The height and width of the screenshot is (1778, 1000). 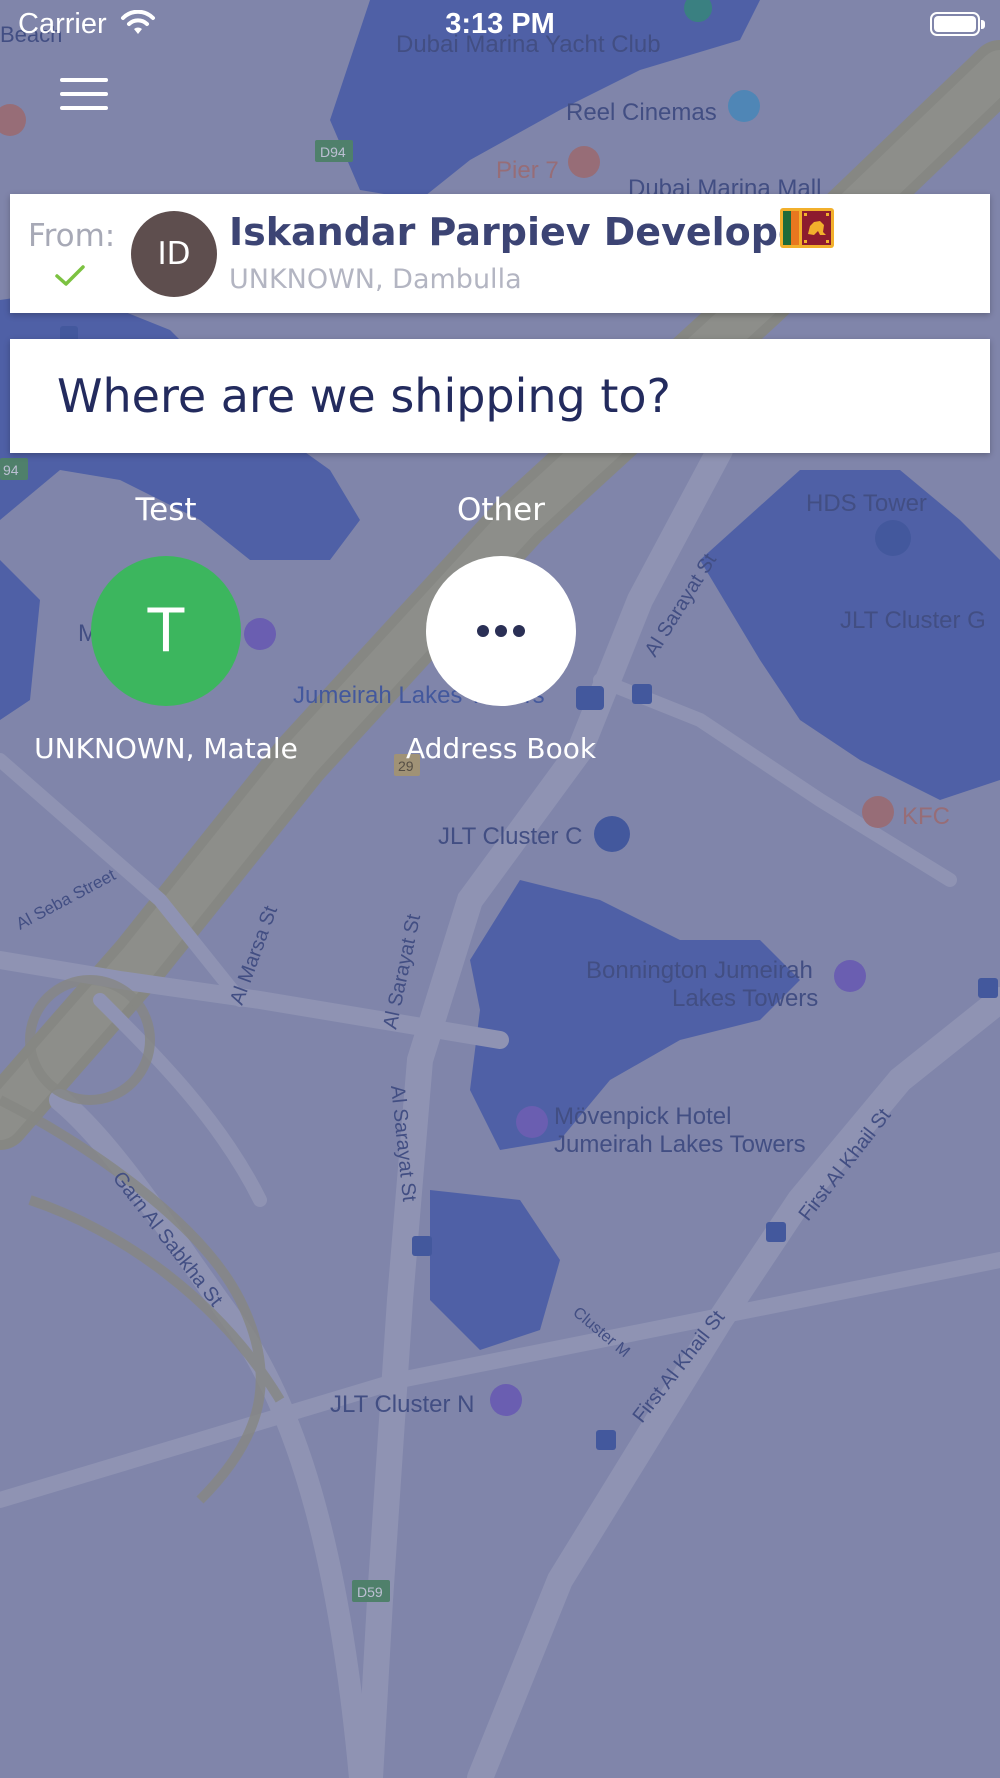 What do you see at coordinates (370, 1592) in the screenshot?
I see `svg-text: D59` at bounding box center [370, 1592].